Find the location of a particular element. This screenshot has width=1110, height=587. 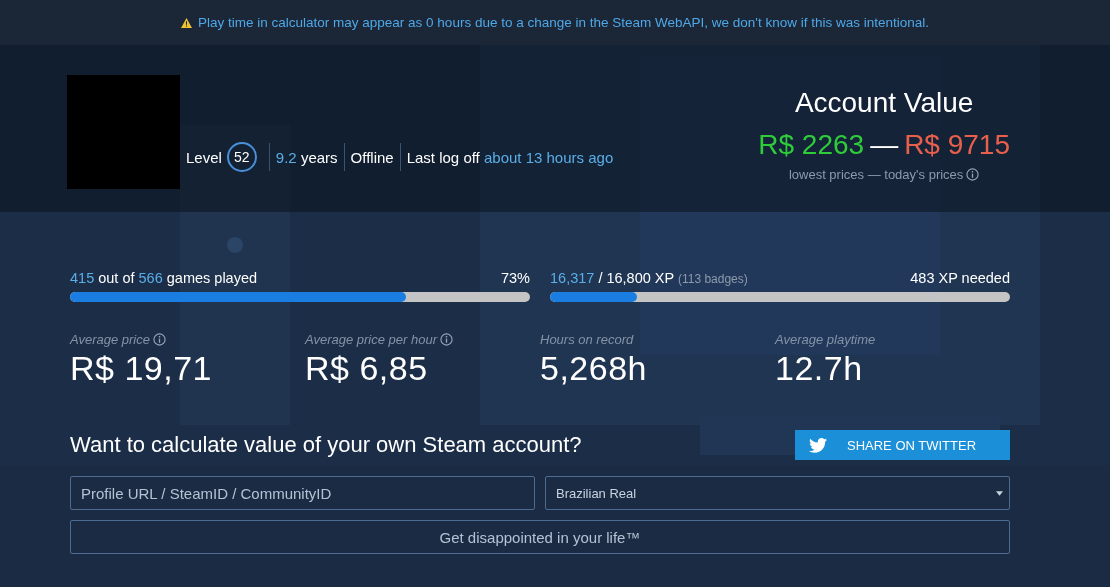

stat-value: 12.7h is located at coordinates (819, 368).